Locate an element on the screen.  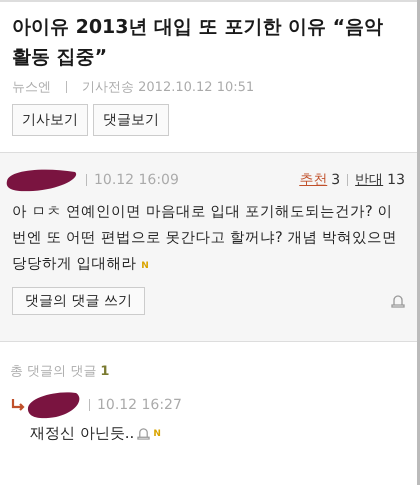
view-button: 기사보기 is located at coordinates (50, 120).